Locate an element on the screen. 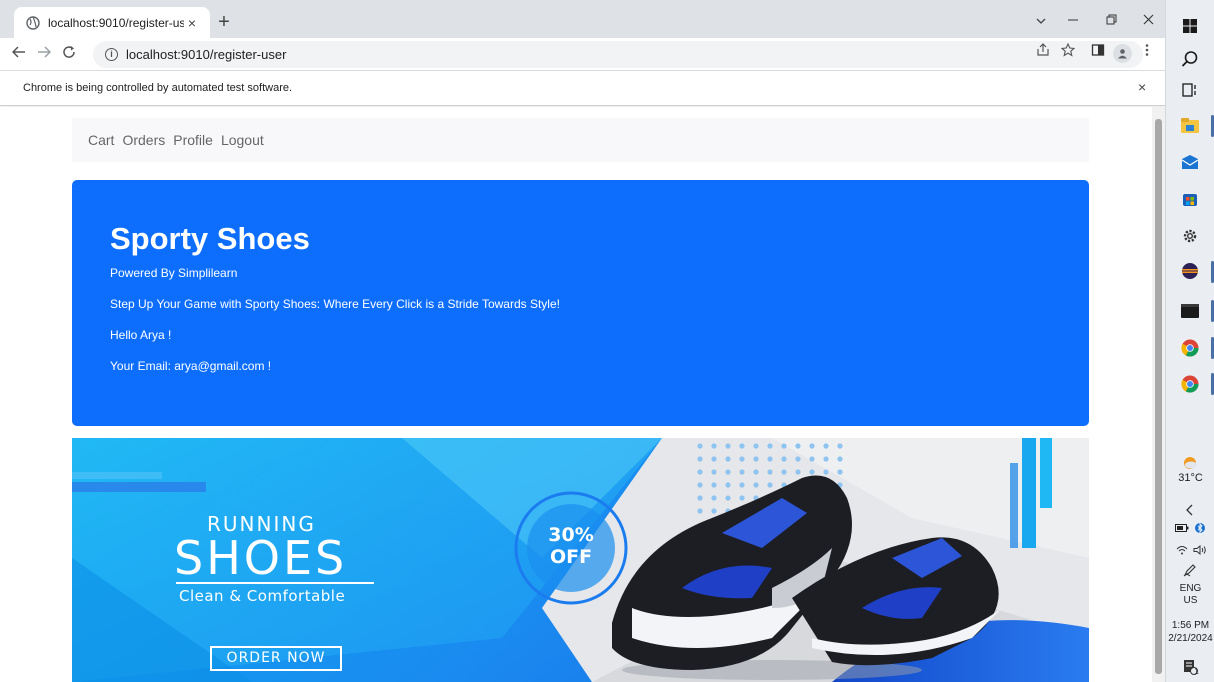 This screenshot has height=682, width=1214. pen-icon is located at coordinates (1190, 570).